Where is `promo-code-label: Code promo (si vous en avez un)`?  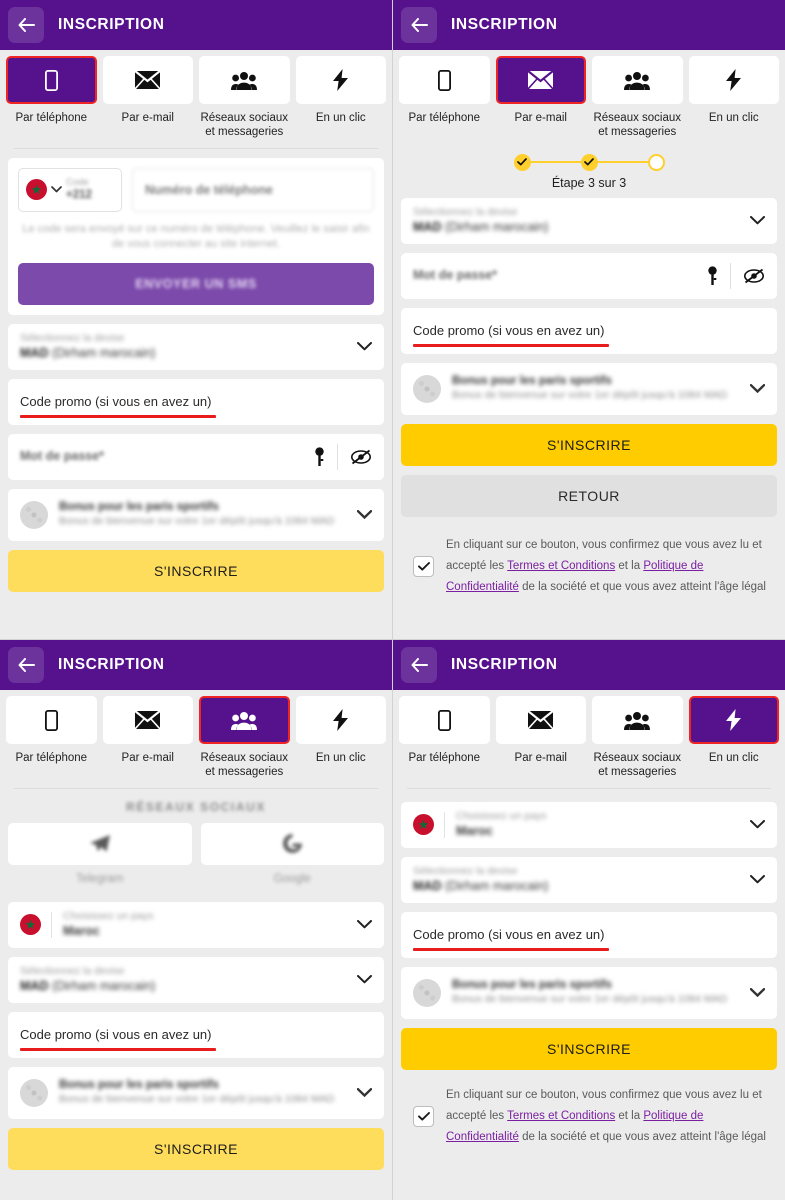 promo-code-label: Code promo (si vous en avez un) is located at coordinates (509, 935).